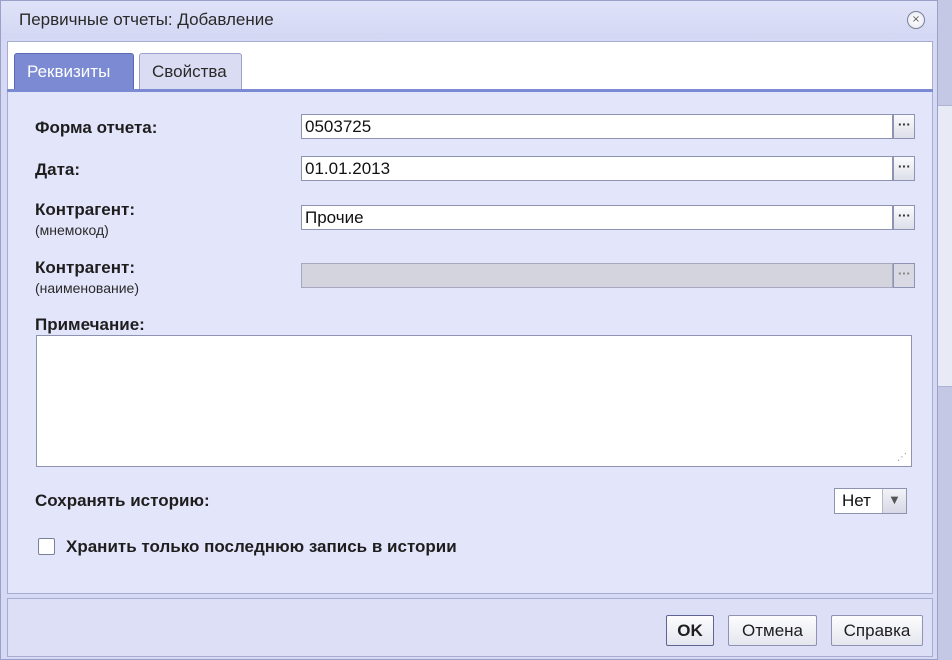 This screenshot has width=952, height=660. I want to click on resize-grip-icon: ⋰, so click(902, 458).